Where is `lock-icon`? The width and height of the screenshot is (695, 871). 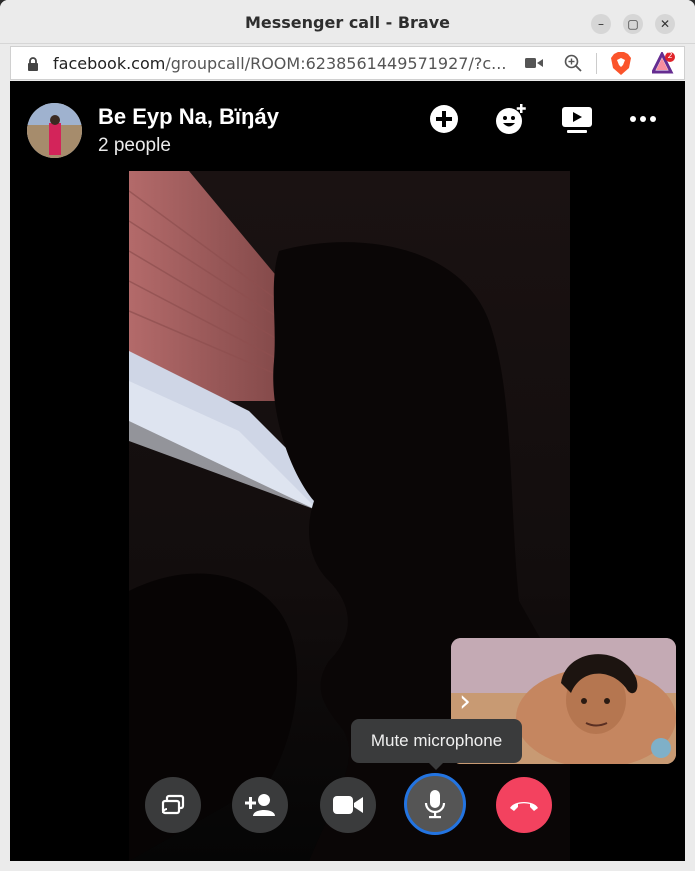
lock-icon is located at coordinates (33, 64).